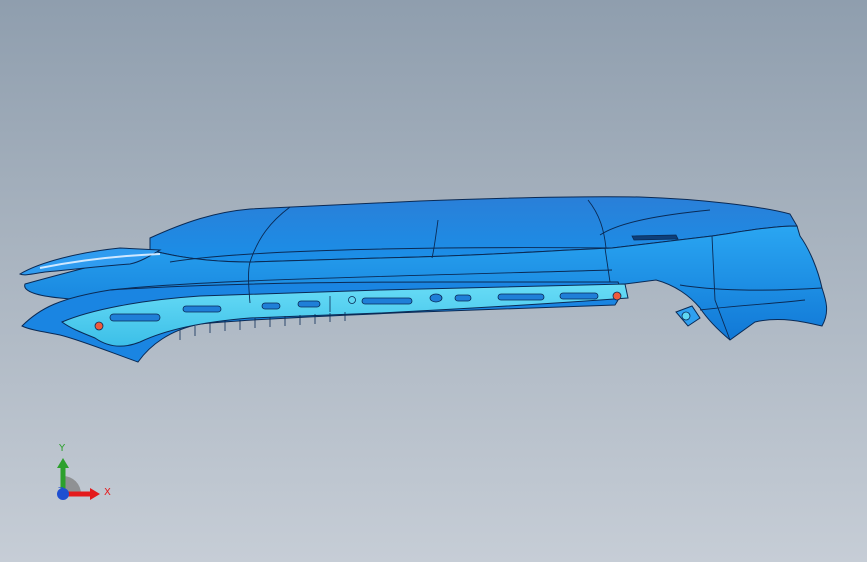  I want to click on y-axis-label: Y, so click(62, 448).